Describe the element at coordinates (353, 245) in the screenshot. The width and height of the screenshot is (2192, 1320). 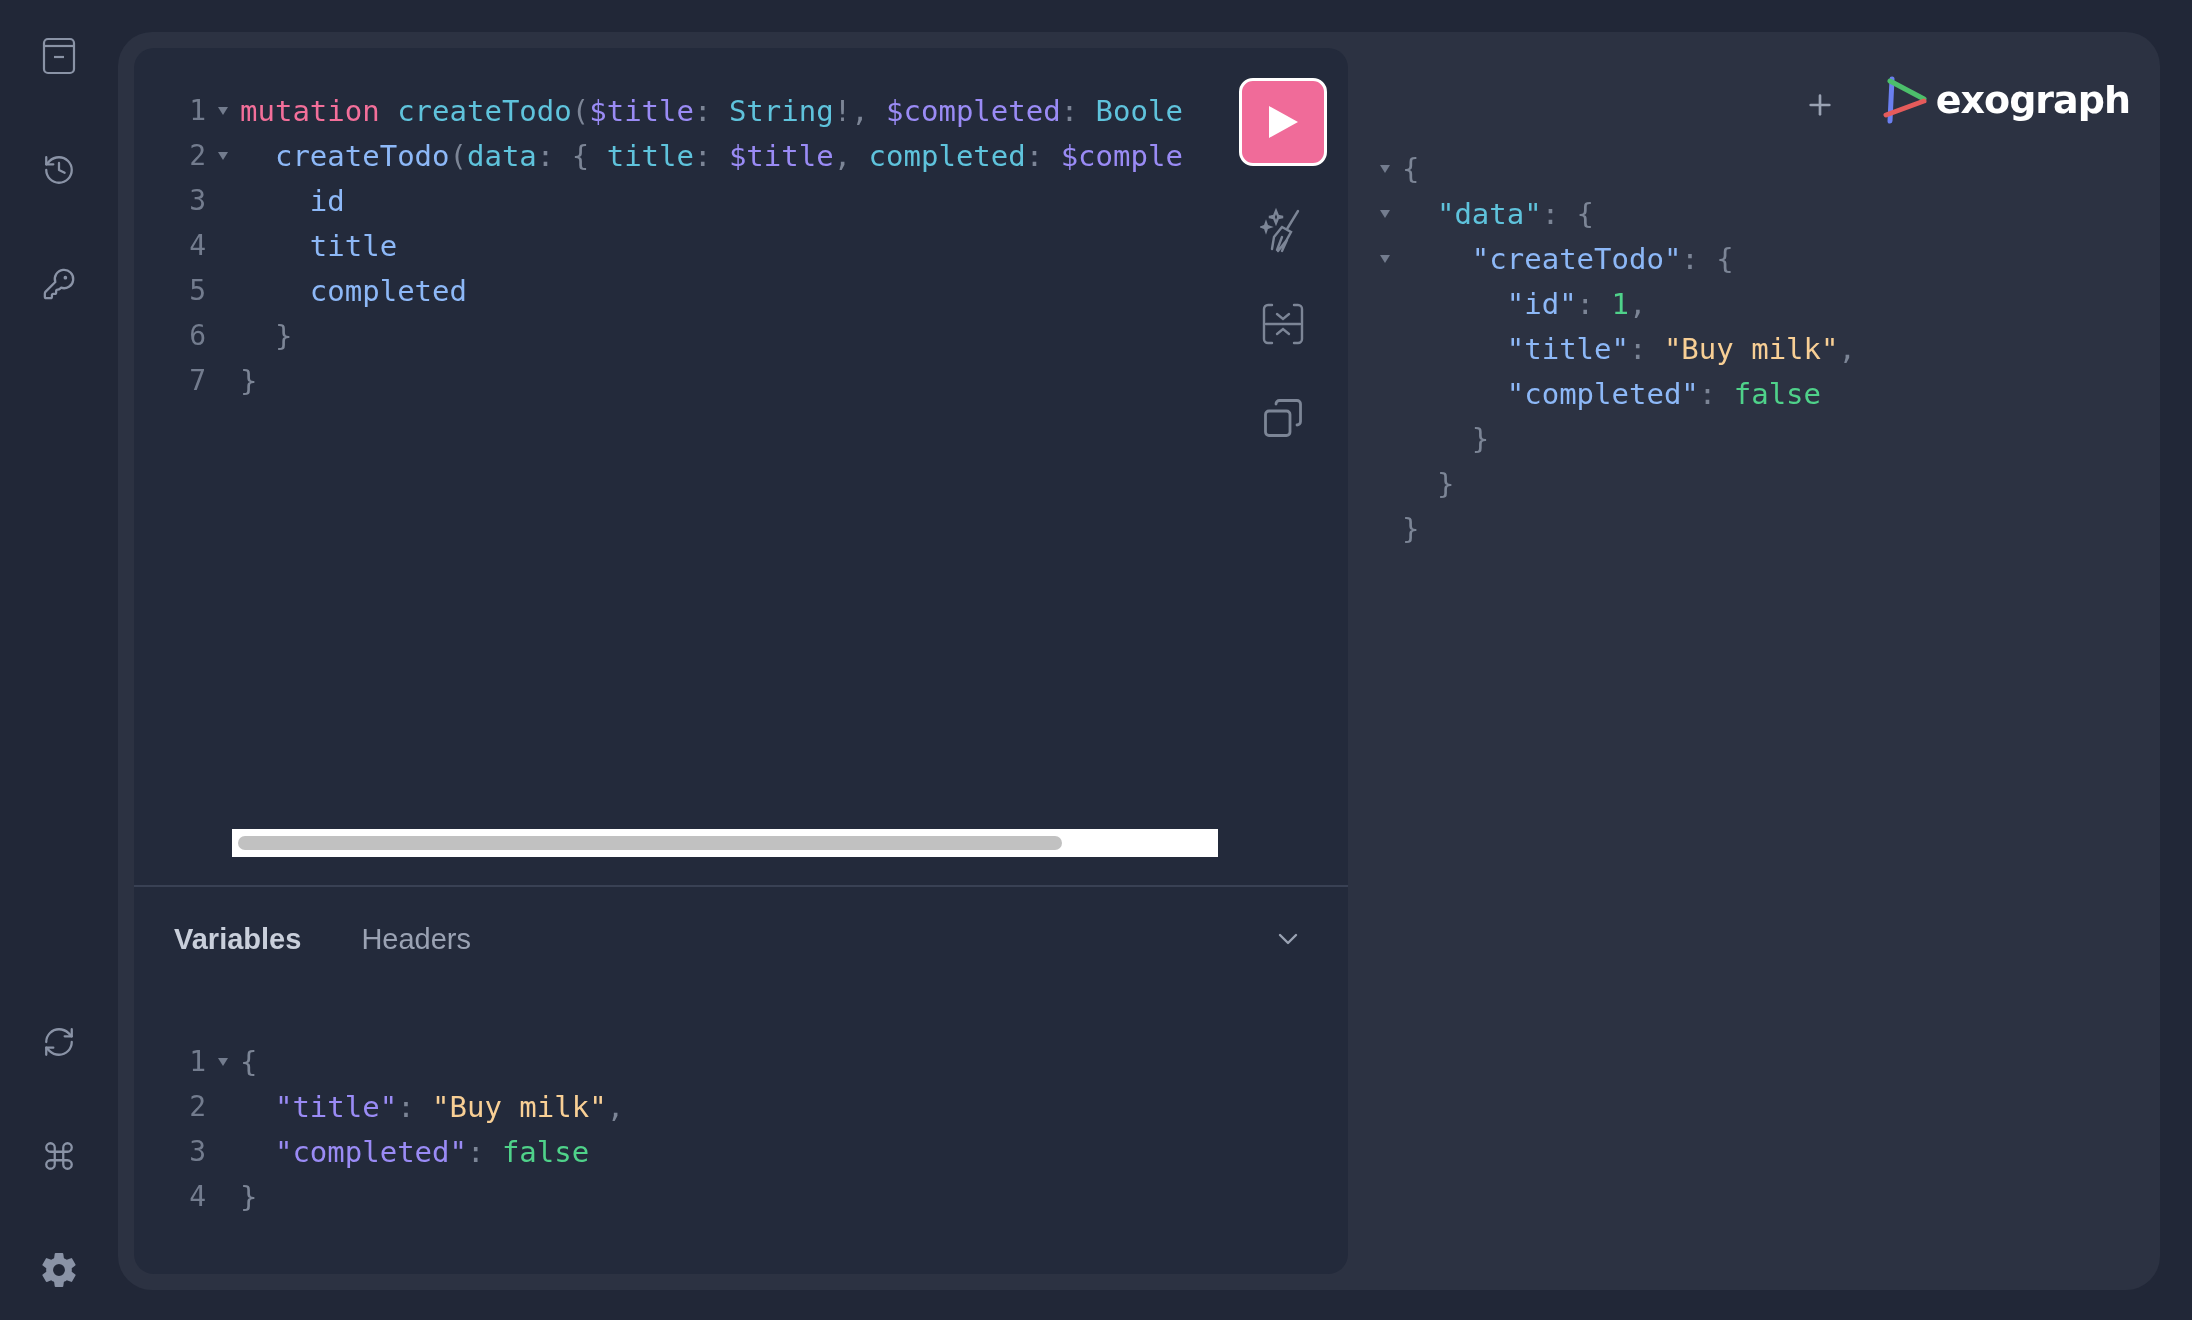
I see `code-line: title` at that location.